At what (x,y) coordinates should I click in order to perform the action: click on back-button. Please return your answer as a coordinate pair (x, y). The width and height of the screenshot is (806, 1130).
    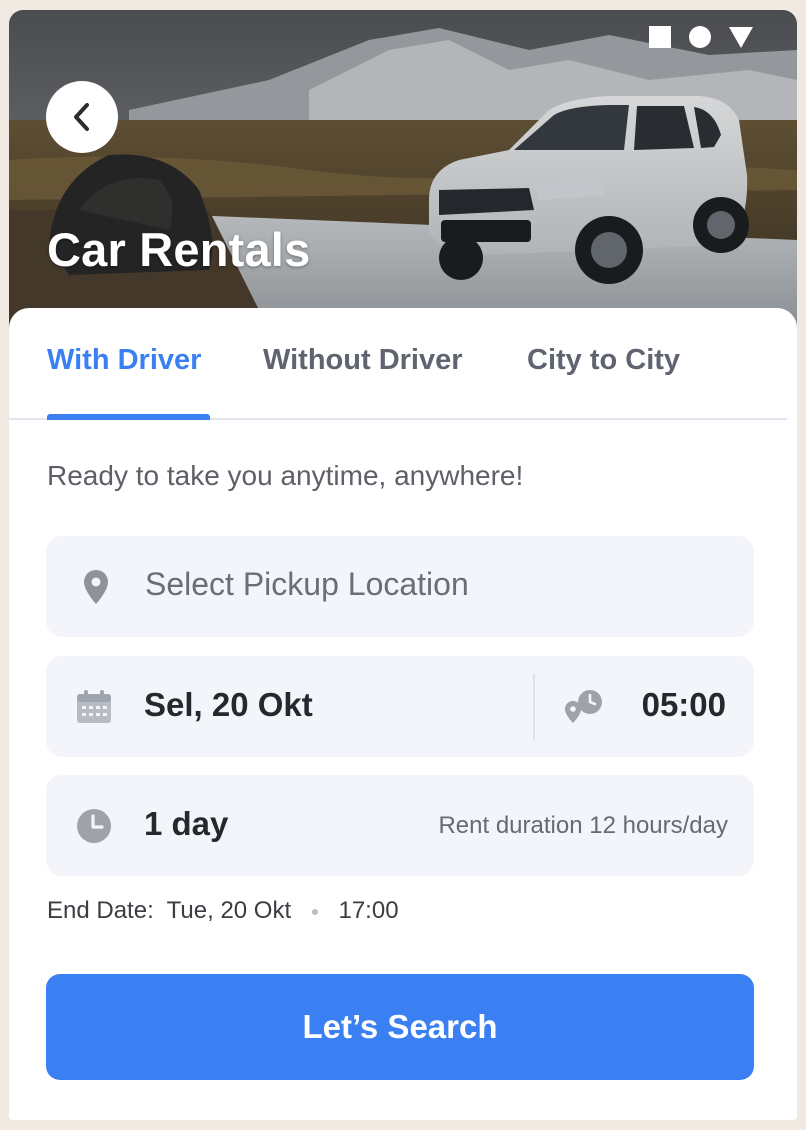
    Looking at the image, I should click on (82, 117).